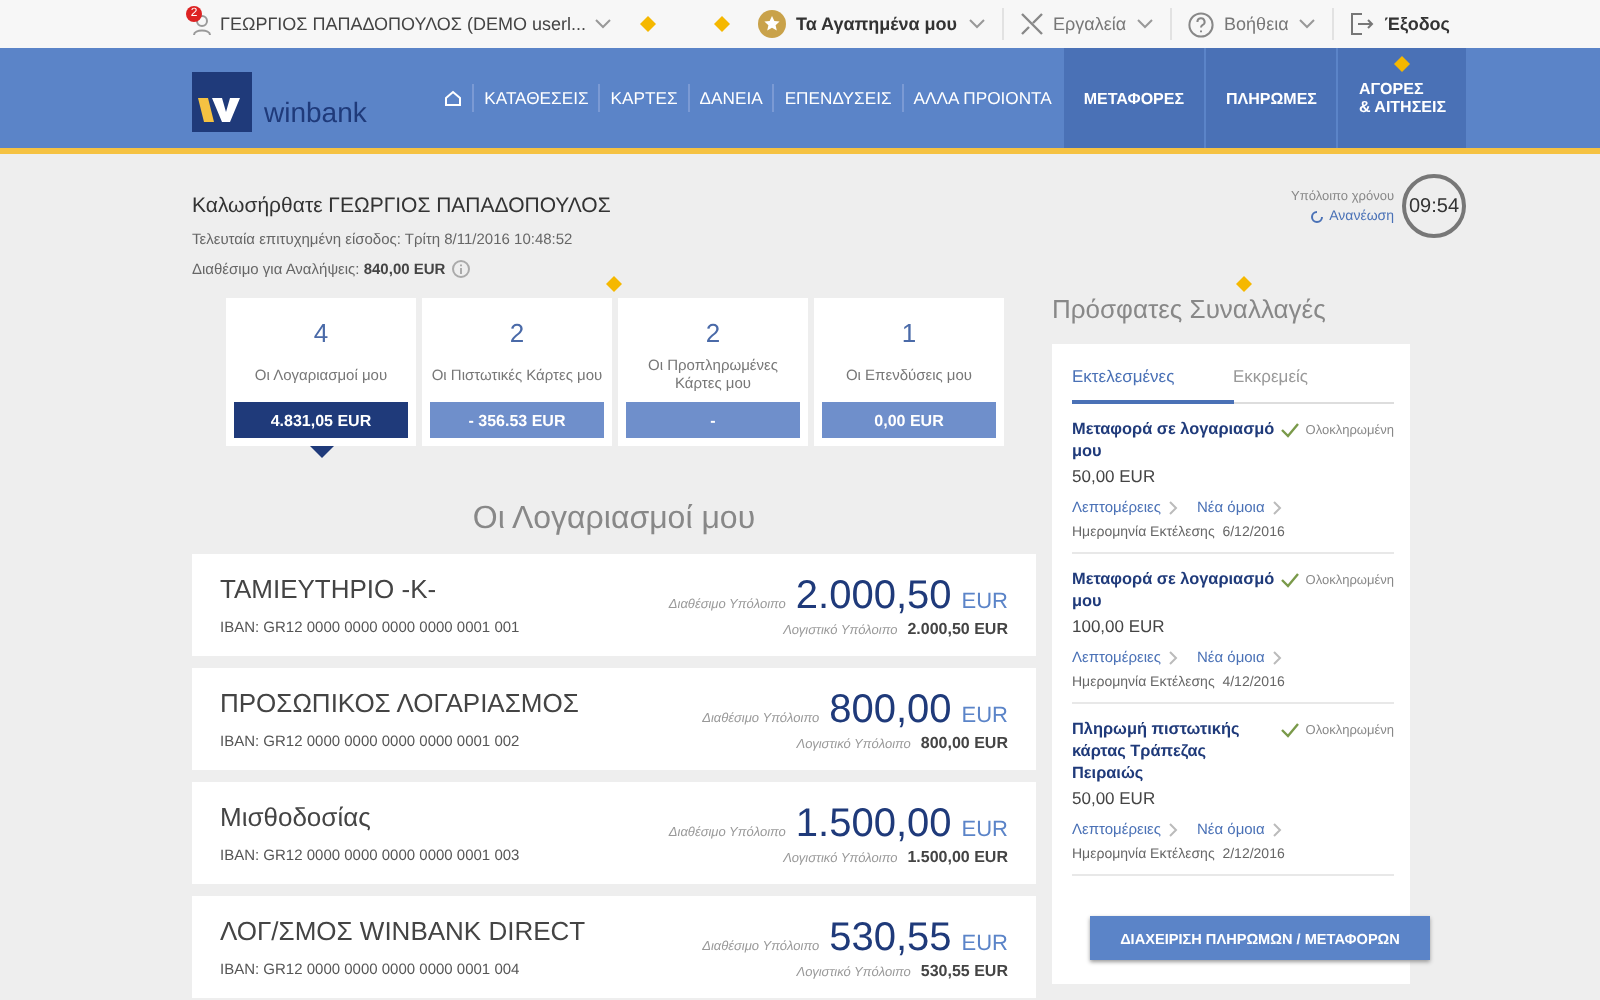 The height and width of the screenshot is (1000, 1600). I want to click on nav-tab: ΜΕΤΑΦΟΡΕΣ, so click(1134, 98).